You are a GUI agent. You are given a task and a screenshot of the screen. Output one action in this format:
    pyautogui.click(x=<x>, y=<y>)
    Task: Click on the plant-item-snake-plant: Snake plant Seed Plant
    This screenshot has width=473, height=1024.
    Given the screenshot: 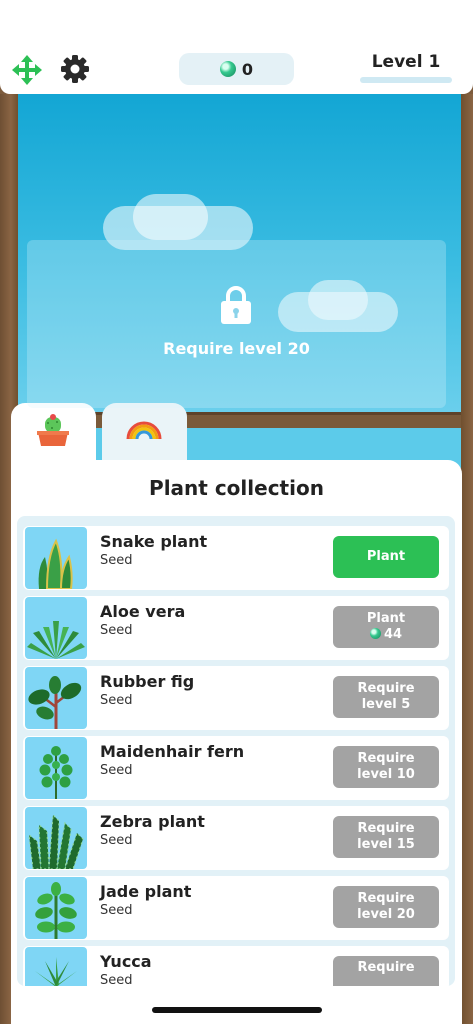 What is the action you would take?
    pyautogui.click(x=236, y=558)
    